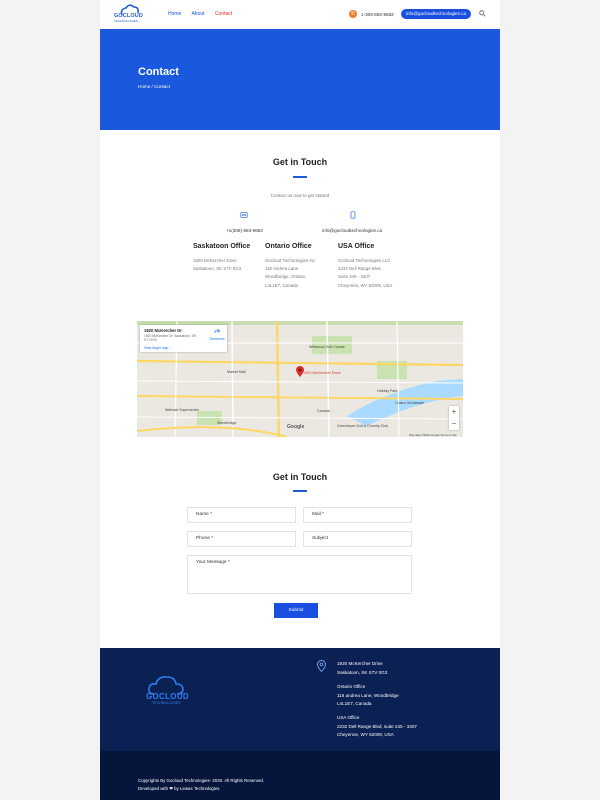  I want to click on zoom-out-button: −, so click(454, 424).